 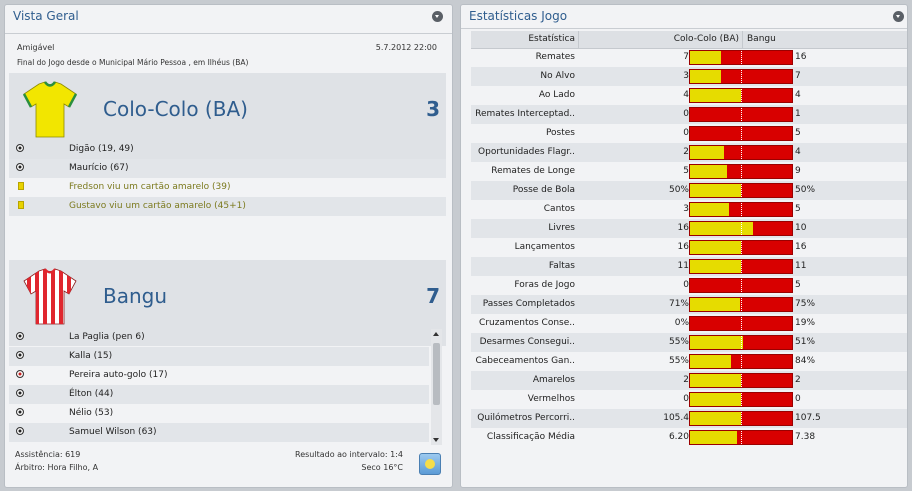 I want to click on col-divider, so click(x=742, y=39).